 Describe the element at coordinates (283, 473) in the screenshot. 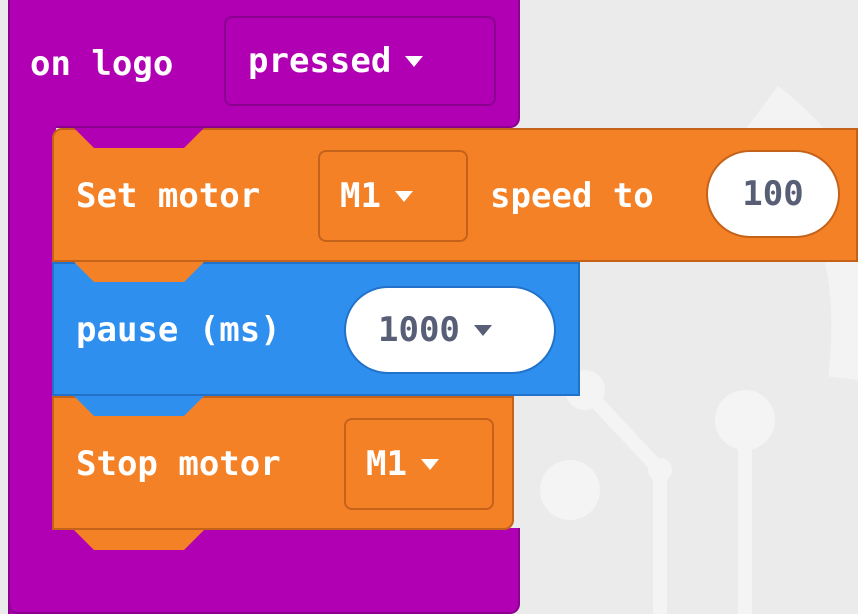

I see `stop-motor-block: Stop motor M1` at that location.